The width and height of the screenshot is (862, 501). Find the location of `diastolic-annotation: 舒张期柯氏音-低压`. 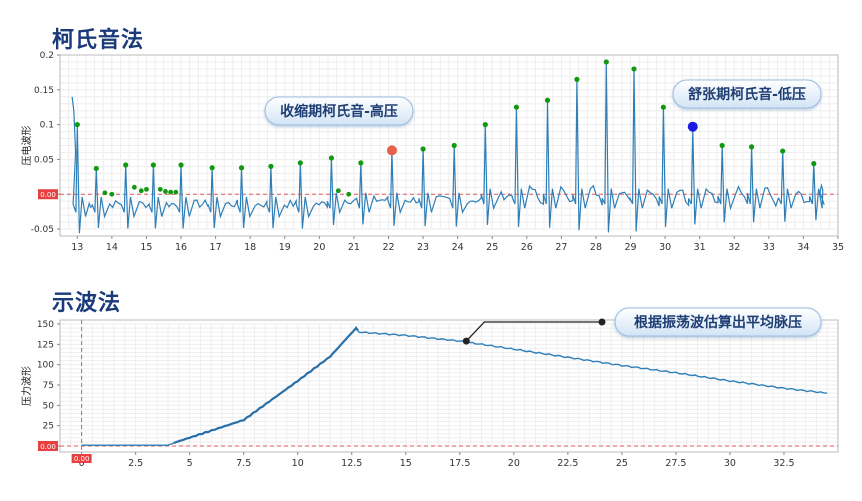

diastolic-annotation: 舒张期柯氏音-低压 is located at coordinates (747, 94).